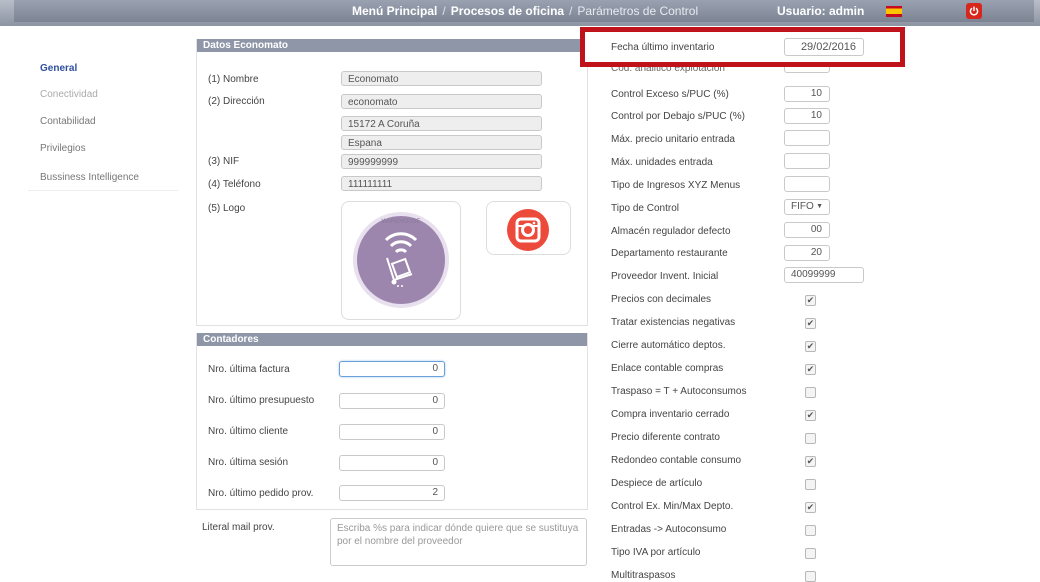 The image size is (1040, 582). What do you see at coordinates (392, 369) in the screenshot?
I see `nro-ultima-factura-input: 0` at bounding box center [392, 369].